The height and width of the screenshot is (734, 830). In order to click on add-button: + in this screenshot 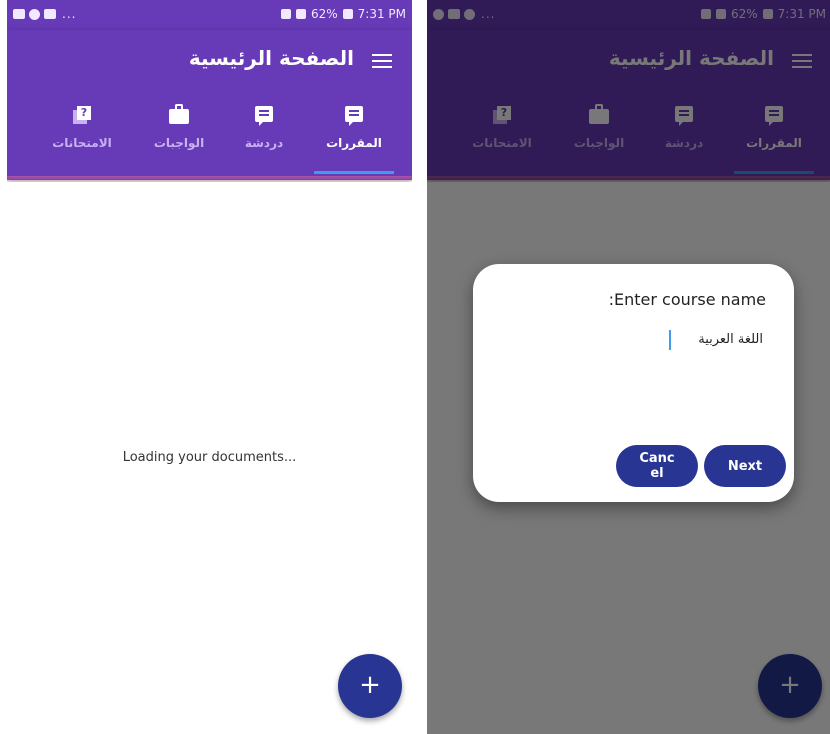, I will do `click(370, 686)`.